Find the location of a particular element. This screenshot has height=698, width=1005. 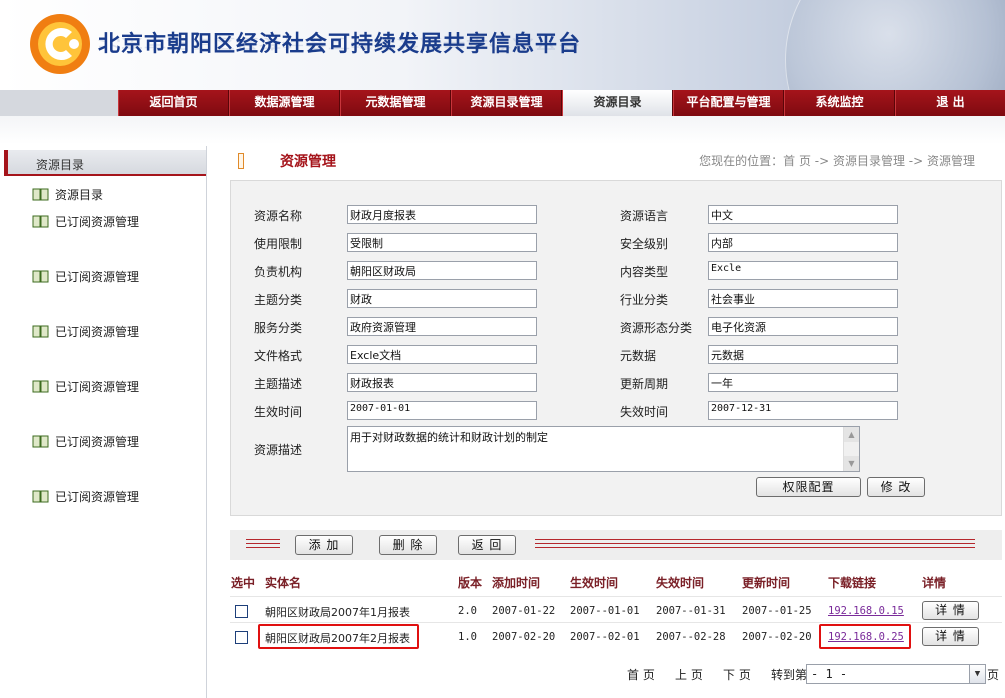

field-label: 安全级别 is located at coordinates (644, 244).